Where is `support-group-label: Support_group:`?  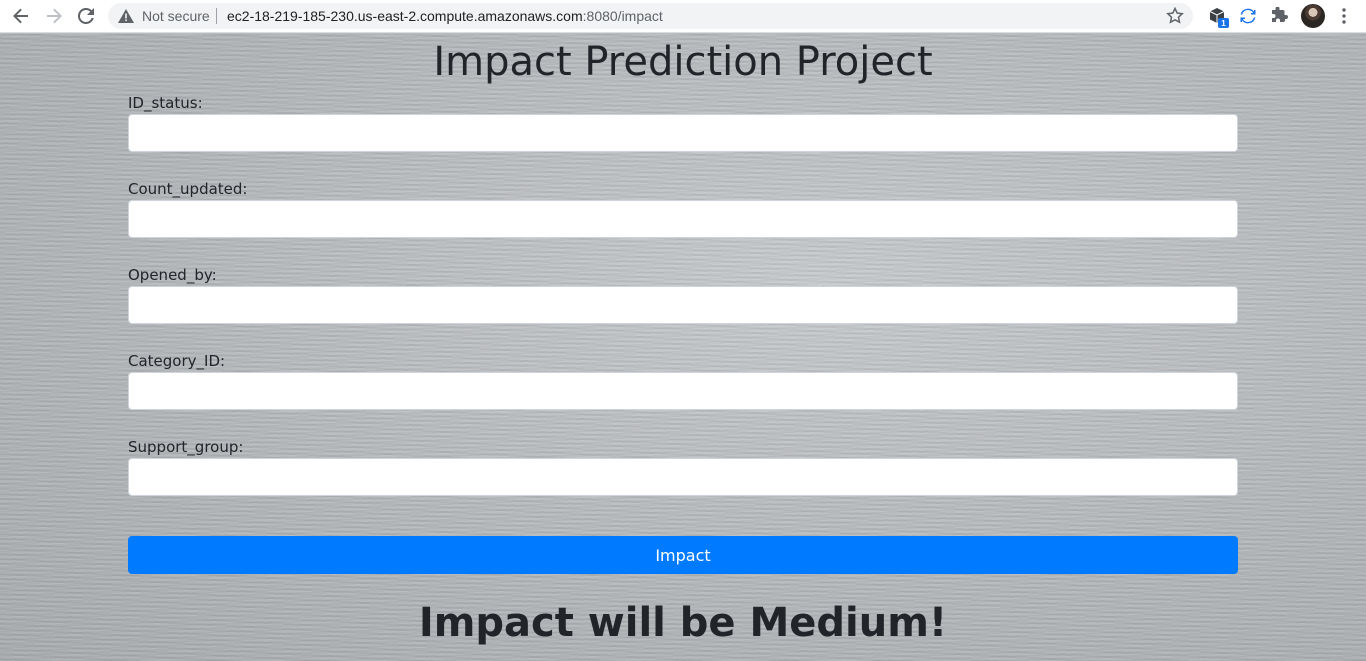
support-group-label: Support_group: is located at coordinates (186, 447).